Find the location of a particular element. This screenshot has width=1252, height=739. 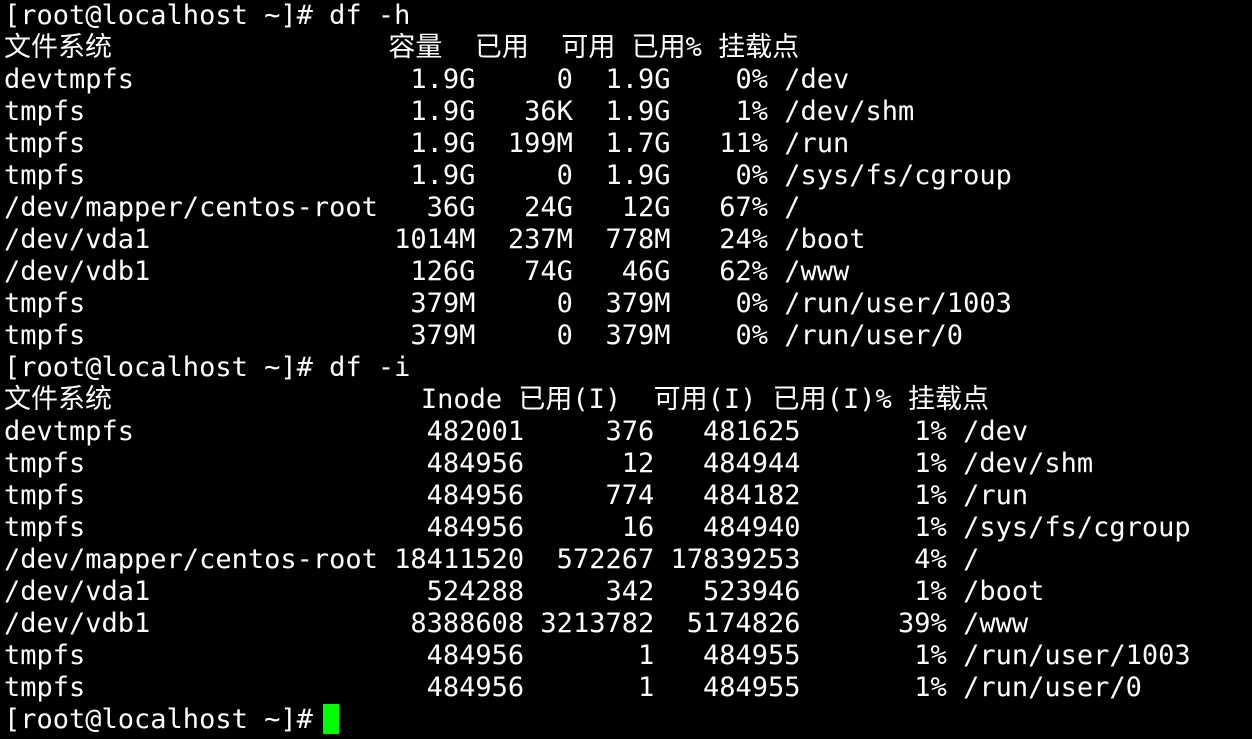

df-h-row: /dev/vdb1 126G 74G 46G 62% /www is located at coordinates (427, 271).